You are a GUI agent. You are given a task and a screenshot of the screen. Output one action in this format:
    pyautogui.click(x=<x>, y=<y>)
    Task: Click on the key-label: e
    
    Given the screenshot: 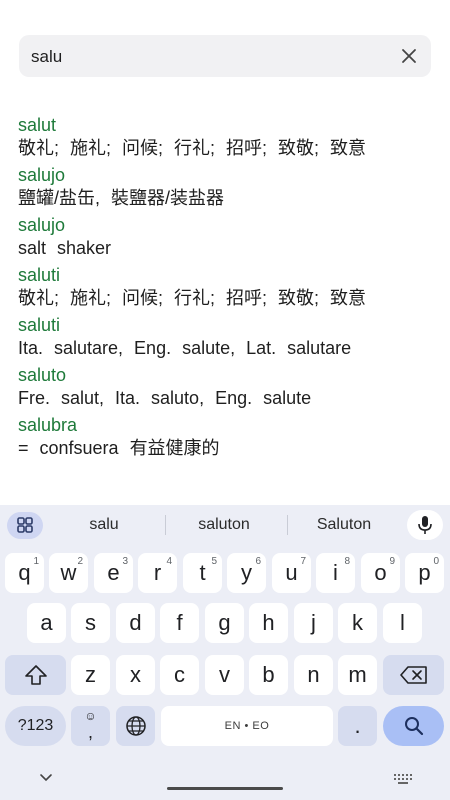 What is the action you would take?
    pyautogui.click(x=113, y=572)
    